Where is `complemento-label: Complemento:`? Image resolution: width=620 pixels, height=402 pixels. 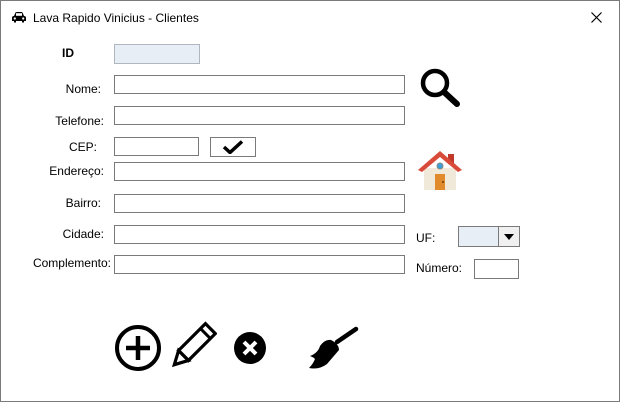 complemento-label: Complemento: is located at coordinates (71, 263).